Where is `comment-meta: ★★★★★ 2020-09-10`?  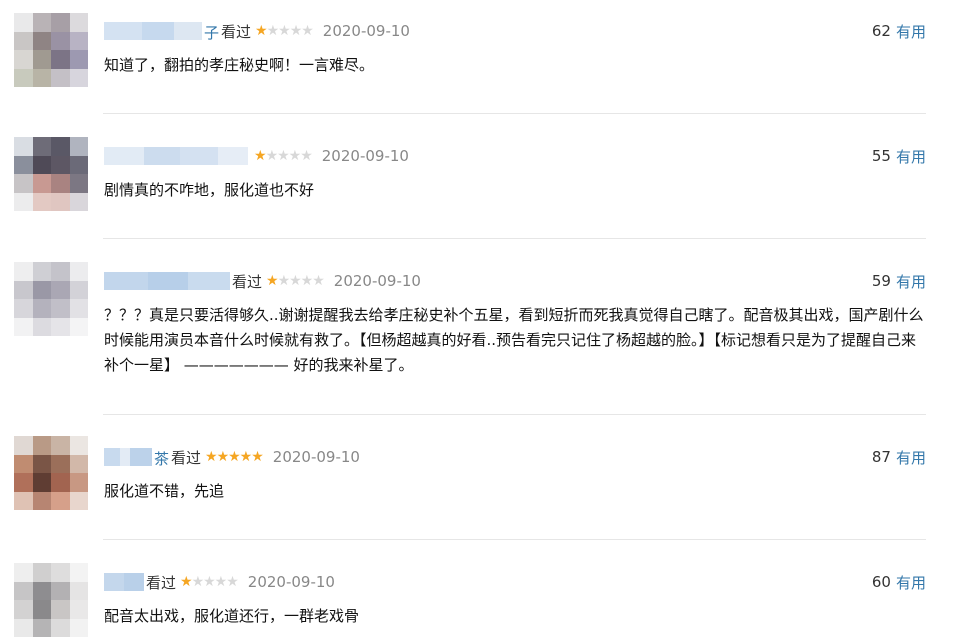
comment-meta: ★★★★★ 2020-09-10 is located at coordinates (256, 156).